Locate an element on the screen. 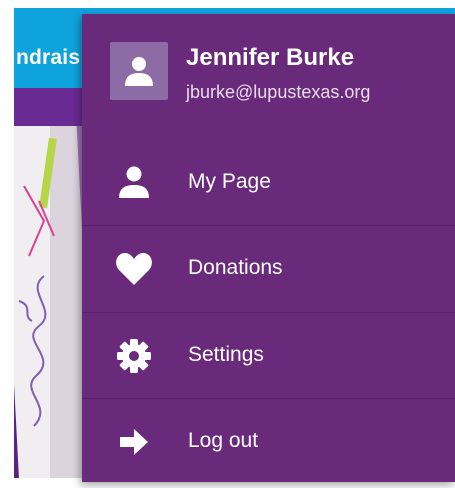  user-name: Jennifer Burke is located at coordinates (270, 57).